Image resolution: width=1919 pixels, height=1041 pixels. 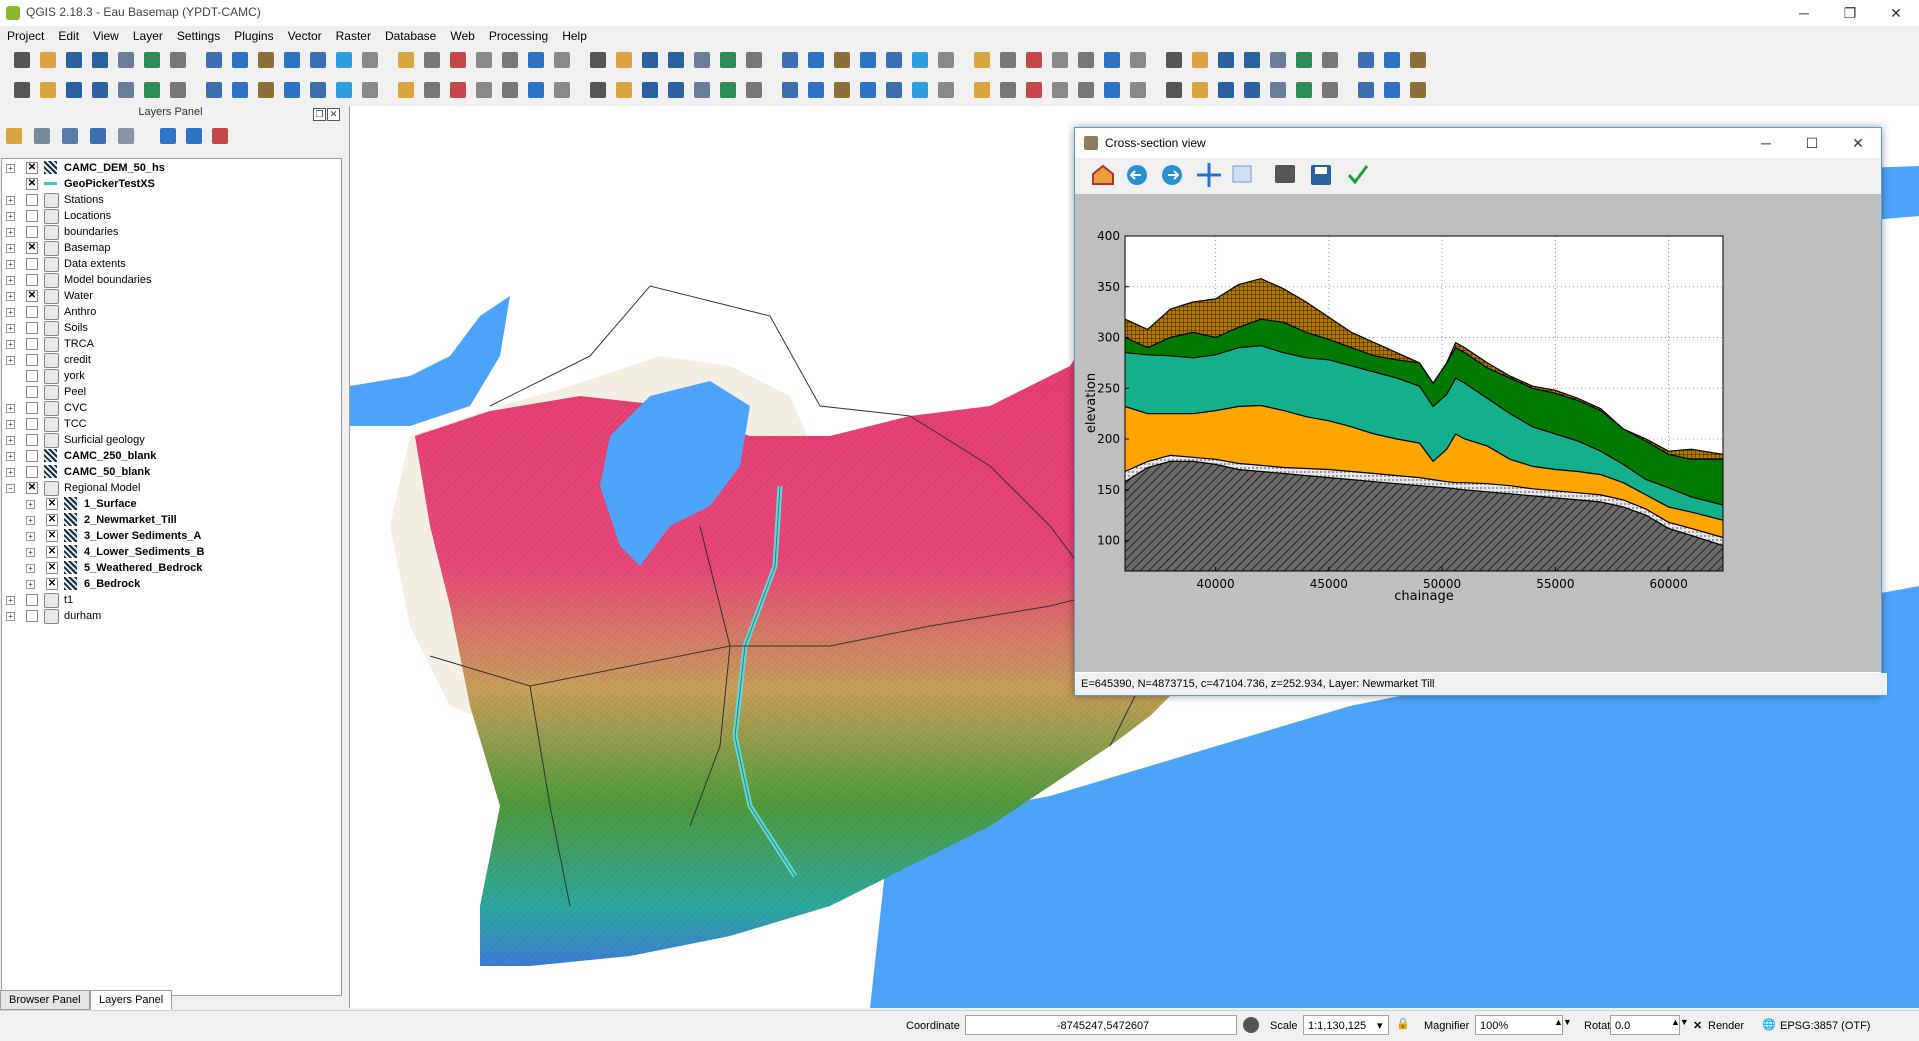 What do you see at coordinates (370, 90) in the screenshot?
I see `edit-tool-14-icon` at bounding box center [370, 90].